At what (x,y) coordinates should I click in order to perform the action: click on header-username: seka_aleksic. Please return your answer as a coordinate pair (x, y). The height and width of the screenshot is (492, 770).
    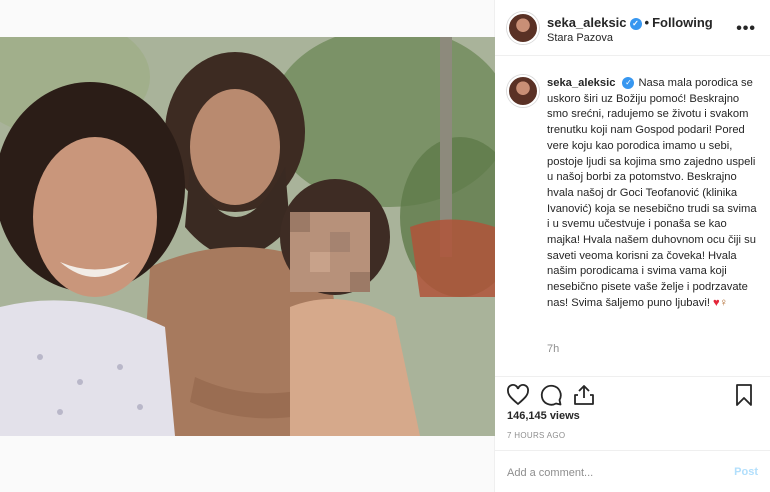
    Looking at the image, I should click on (587, 22).